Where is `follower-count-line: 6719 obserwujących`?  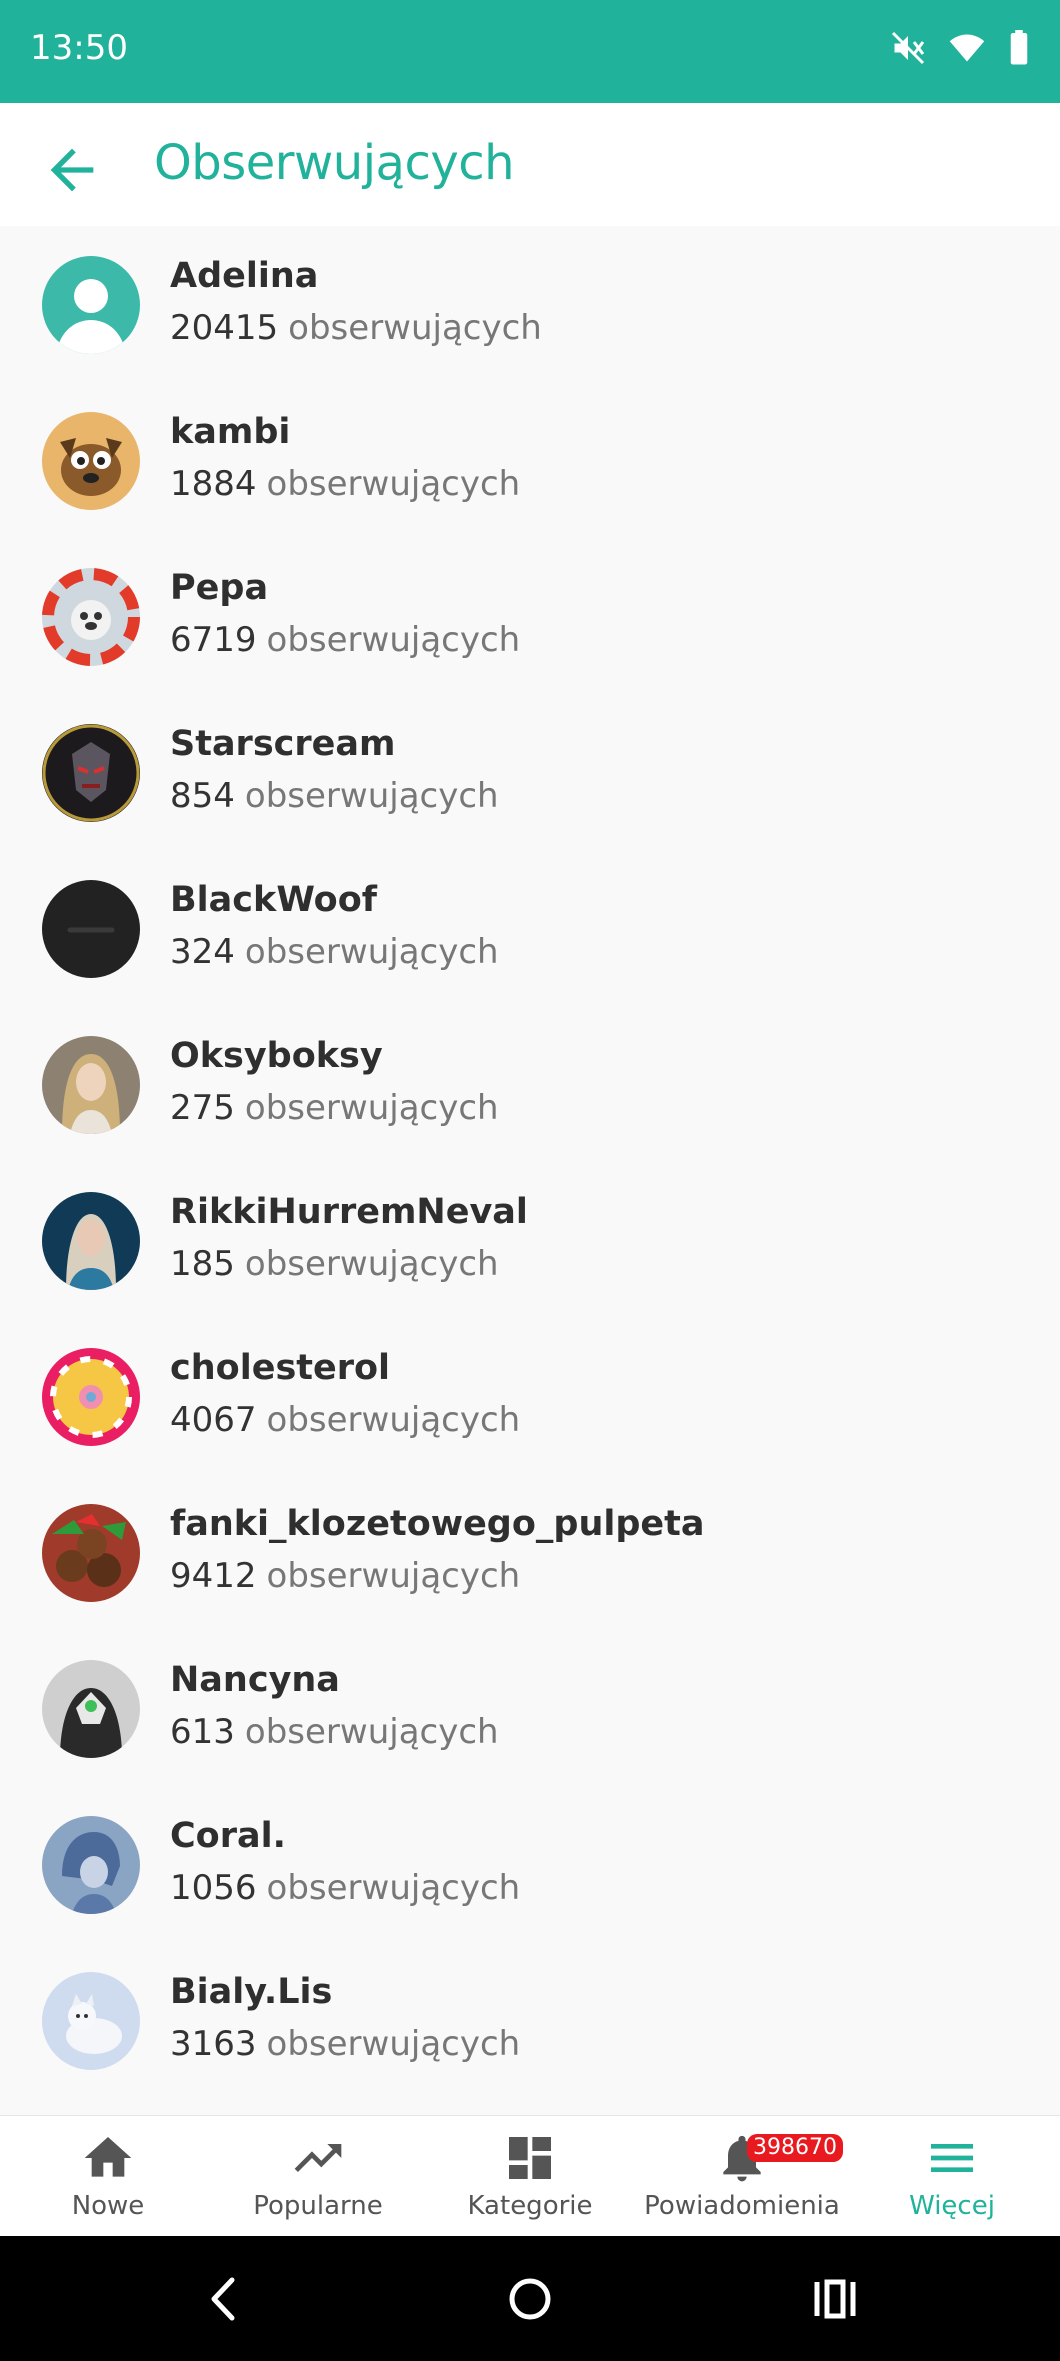 follower-count-line: 6719 obserwujących is located at coordinates (345, 640).